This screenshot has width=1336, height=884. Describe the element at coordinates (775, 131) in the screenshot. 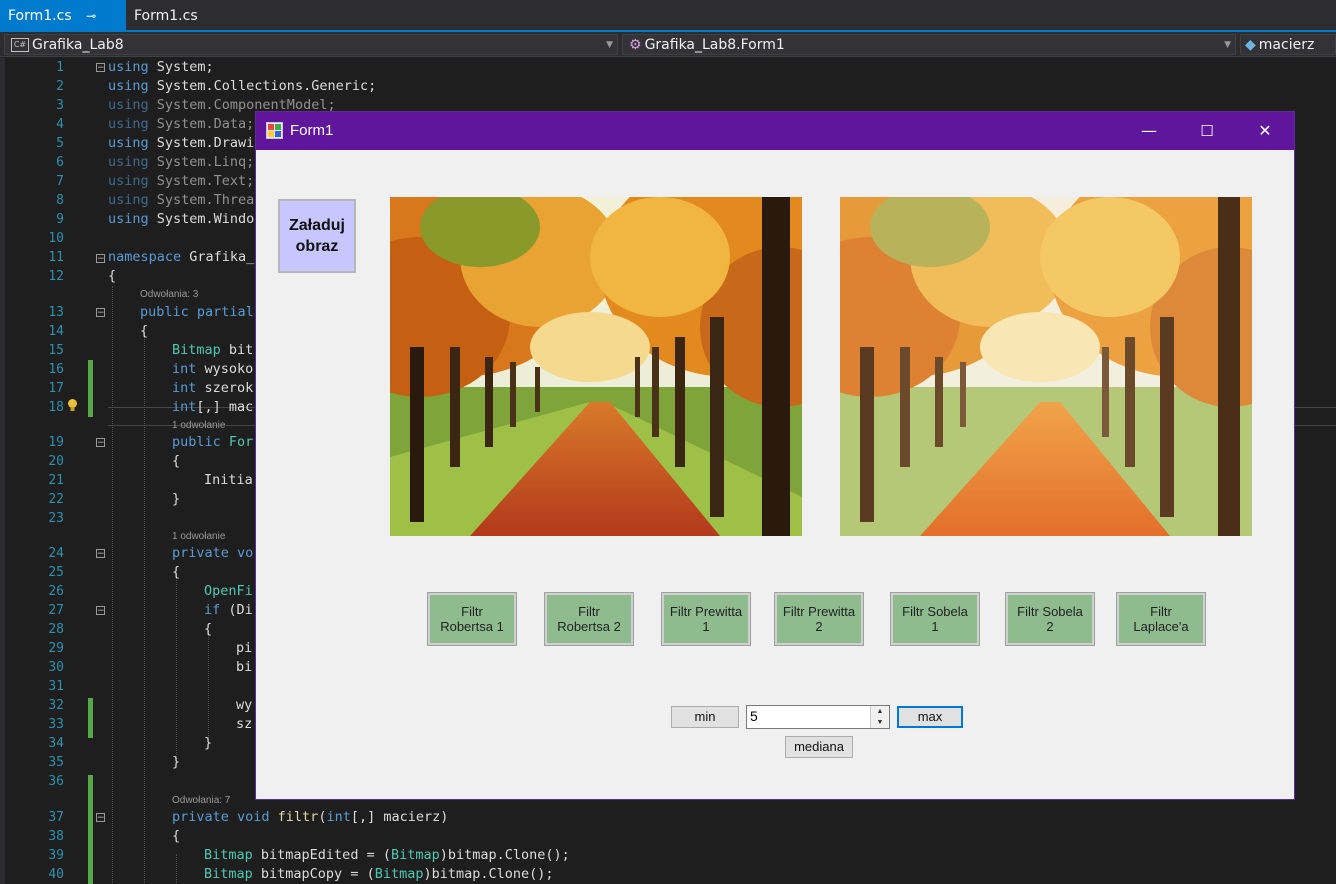

I see `window-title-bar: Form1 — ☐ ✕` at that location.